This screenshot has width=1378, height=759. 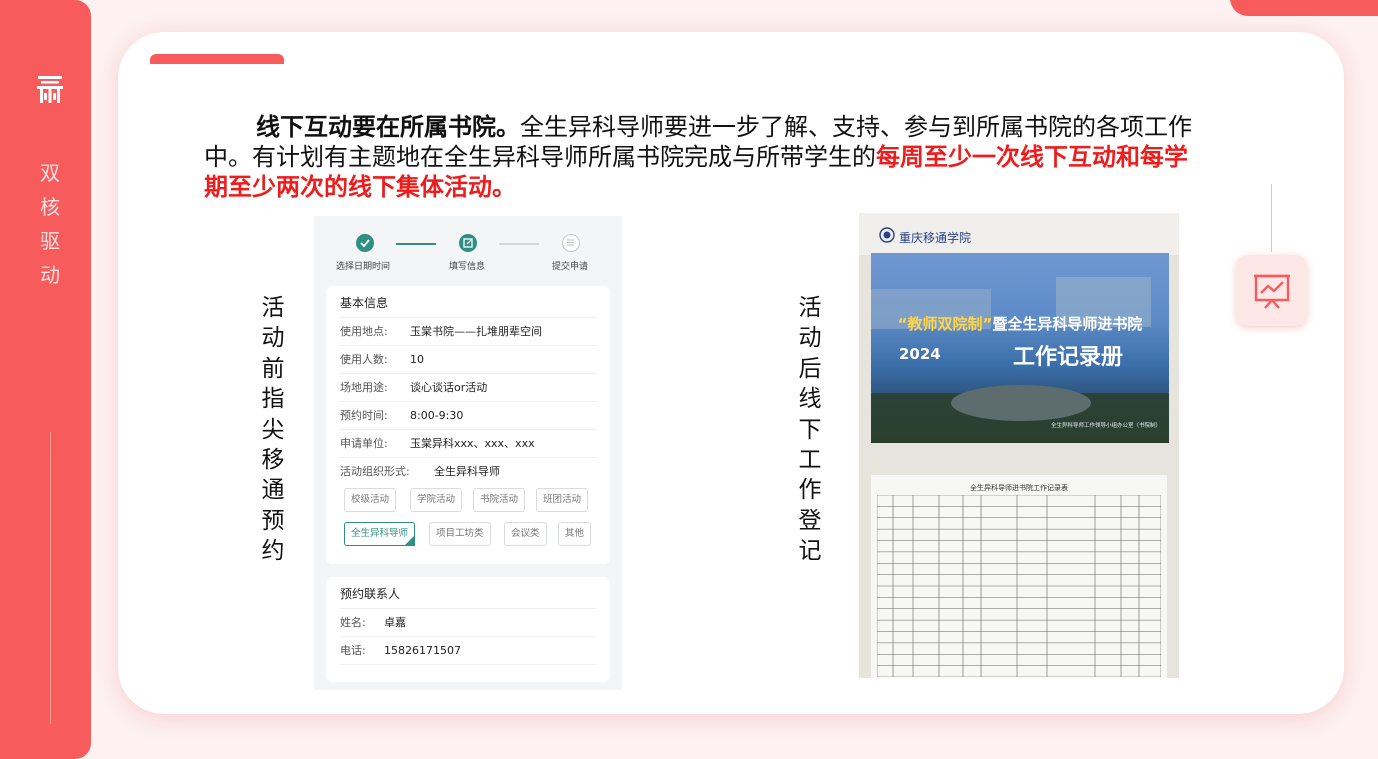 I want to click on field-value: 玉棠书院——扎堆朋辈空间, so click(x=476, y=331).